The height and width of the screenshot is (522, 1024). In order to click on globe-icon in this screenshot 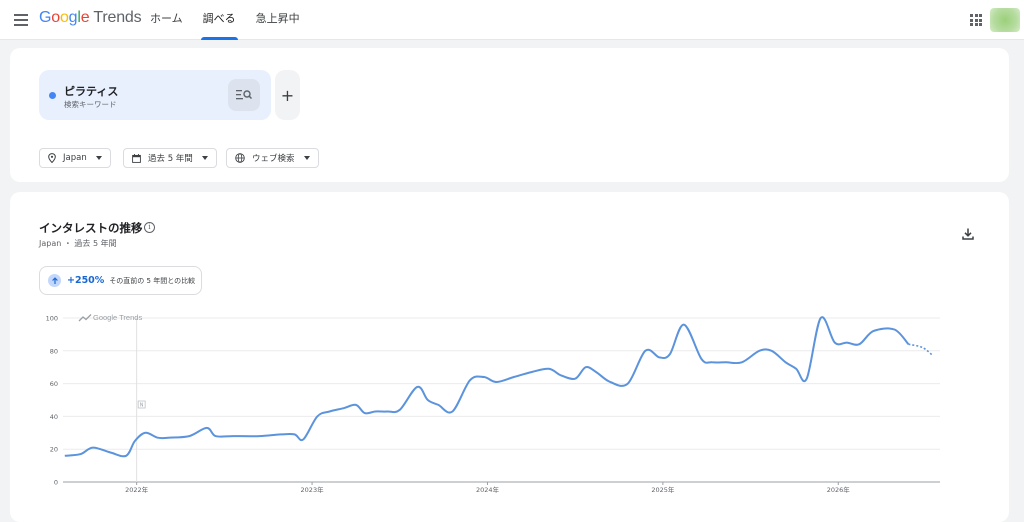, I will do `click(240, 158)`.